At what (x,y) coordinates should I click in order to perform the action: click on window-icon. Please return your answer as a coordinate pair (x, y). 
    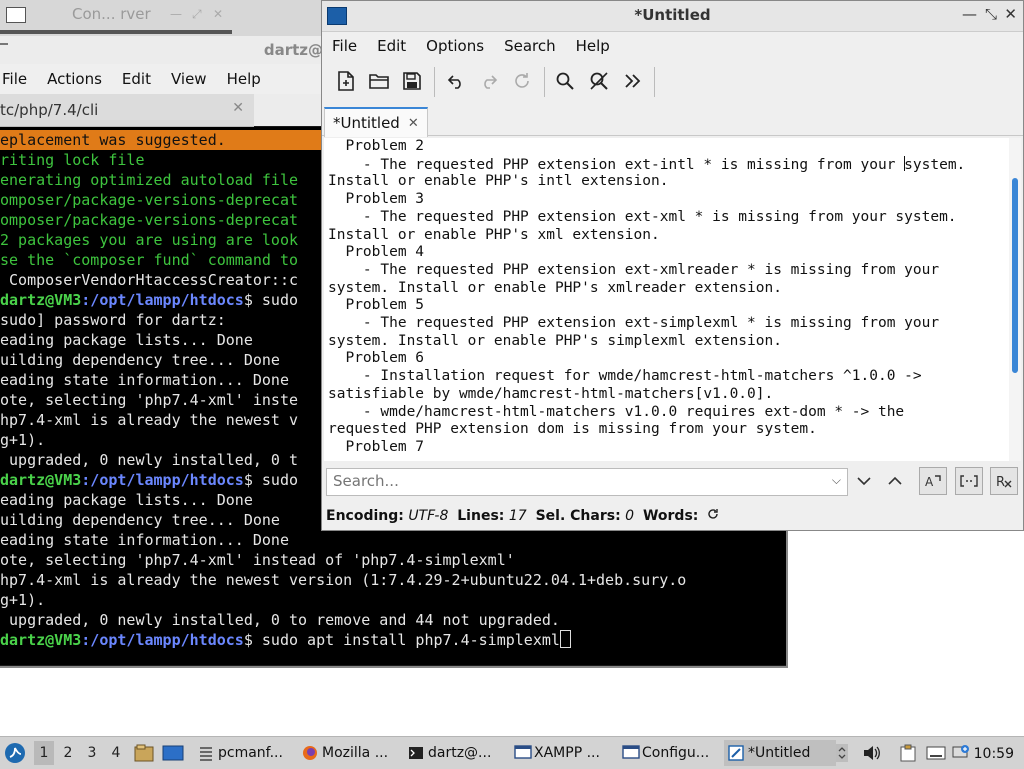
    Looking at the image, I should click on (631, 753).